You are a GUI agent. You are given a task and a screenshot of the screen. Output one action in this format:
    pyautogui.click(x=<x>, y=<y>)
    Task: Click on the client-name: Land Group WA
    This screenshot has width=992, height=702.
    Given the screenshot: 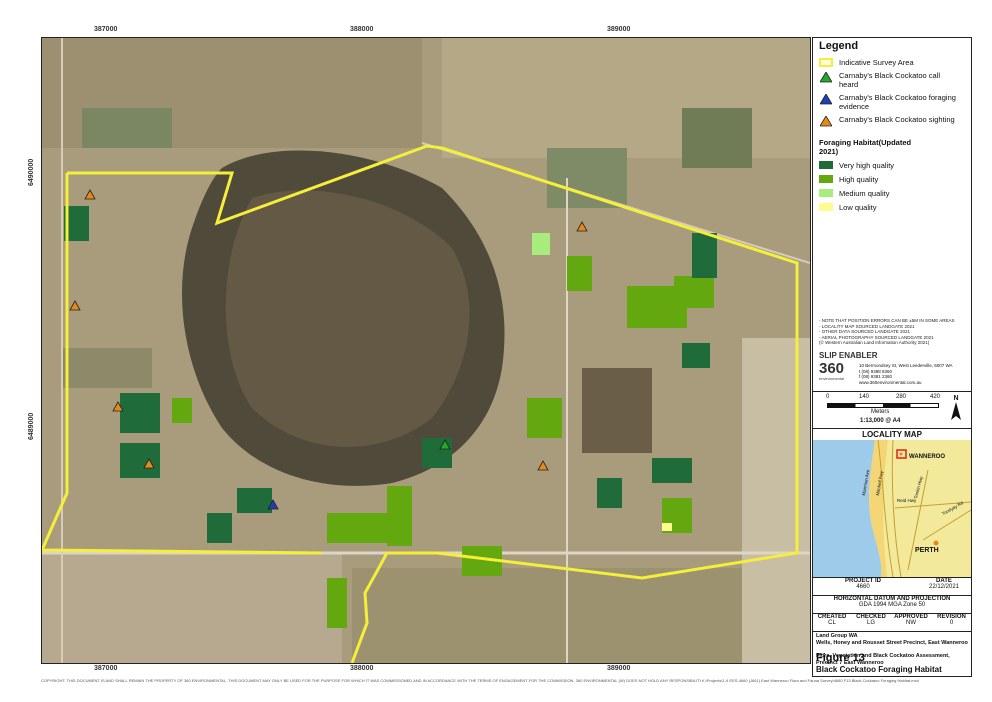 What is the action you would take?
    pyautogui.click(x=837, y=636)
    